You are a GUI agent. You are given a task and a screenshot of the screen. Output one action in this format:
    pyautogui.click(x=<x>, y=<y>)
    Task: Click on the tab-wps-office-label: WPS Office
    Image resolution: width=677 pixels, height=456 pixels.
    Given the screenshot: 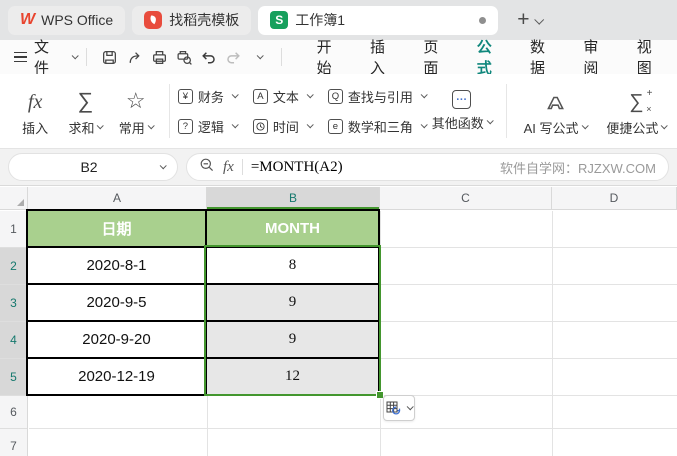 What is the action you would take?
    pyautogui.click(x=77, y=20)
    